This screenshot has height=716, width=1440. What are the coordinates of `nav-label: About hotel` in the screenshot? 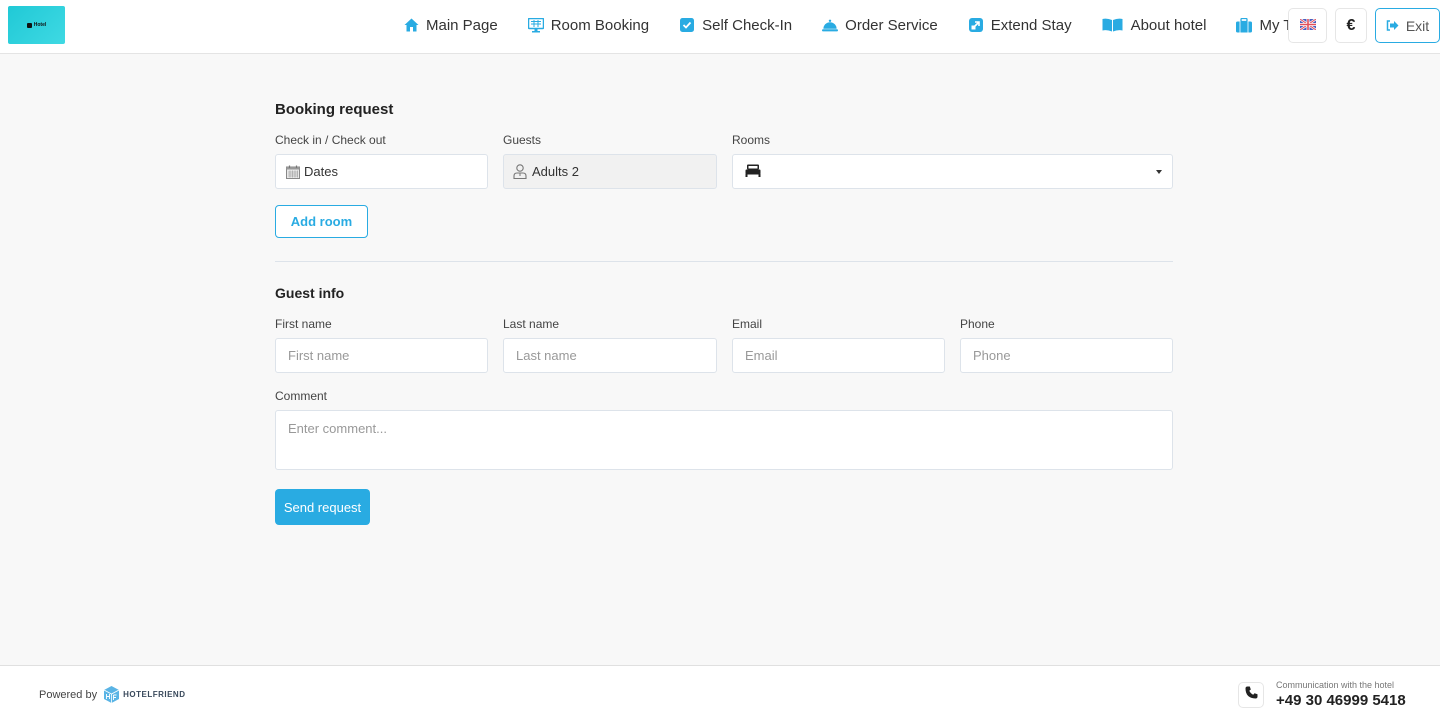 It's located at (1168, 25).